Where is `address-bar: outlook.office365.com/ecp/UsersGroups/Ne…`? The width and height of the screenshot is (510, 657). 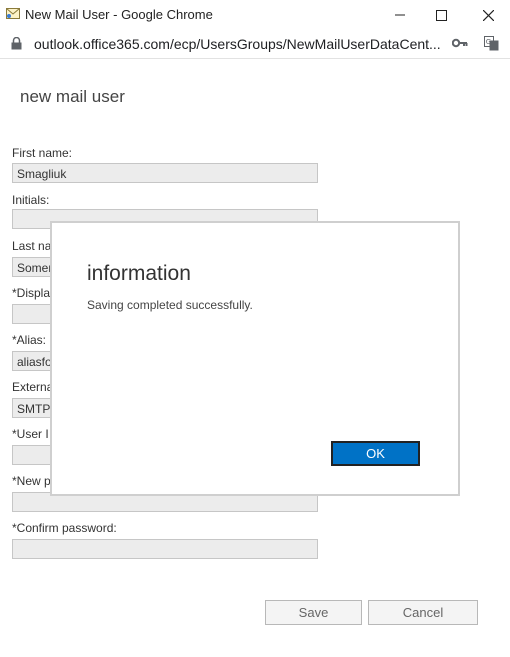 address-bar: outlook.office365.com/ecp/UsersGroups/Ne… is located at coordinates (255, 44).